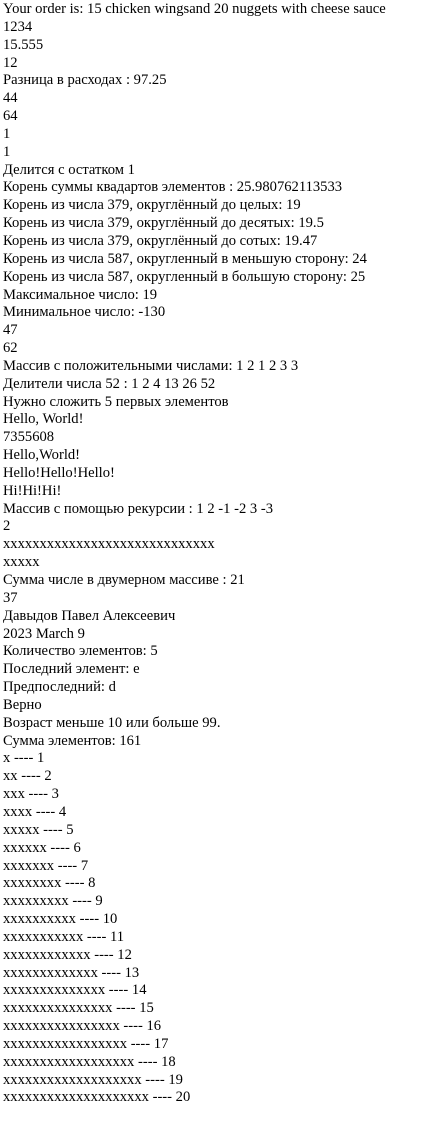 Image resolution: width=438 pixels, height=1132 pixels. What do you see at coordinates (80, 651) in the screenshot?
I see `output-line: Количество элементов: 5` at bounding box center [80, 651].